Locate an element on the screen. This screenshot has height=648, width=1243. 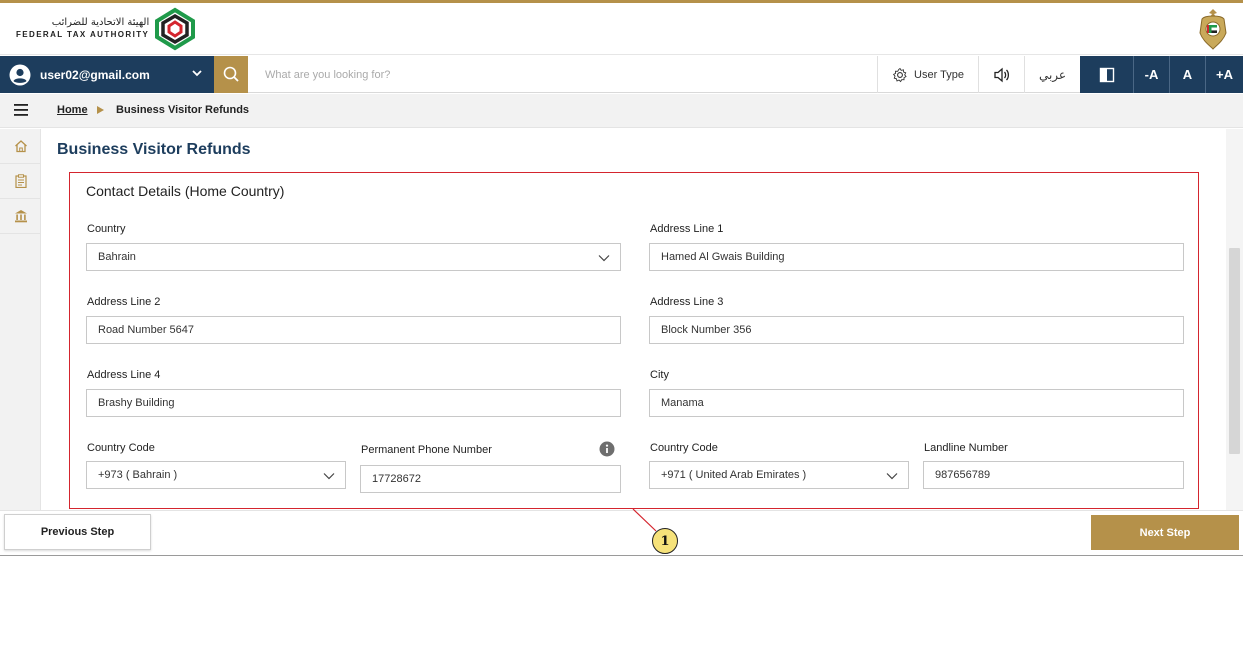
search-icon is located at coordinates (231, 74).